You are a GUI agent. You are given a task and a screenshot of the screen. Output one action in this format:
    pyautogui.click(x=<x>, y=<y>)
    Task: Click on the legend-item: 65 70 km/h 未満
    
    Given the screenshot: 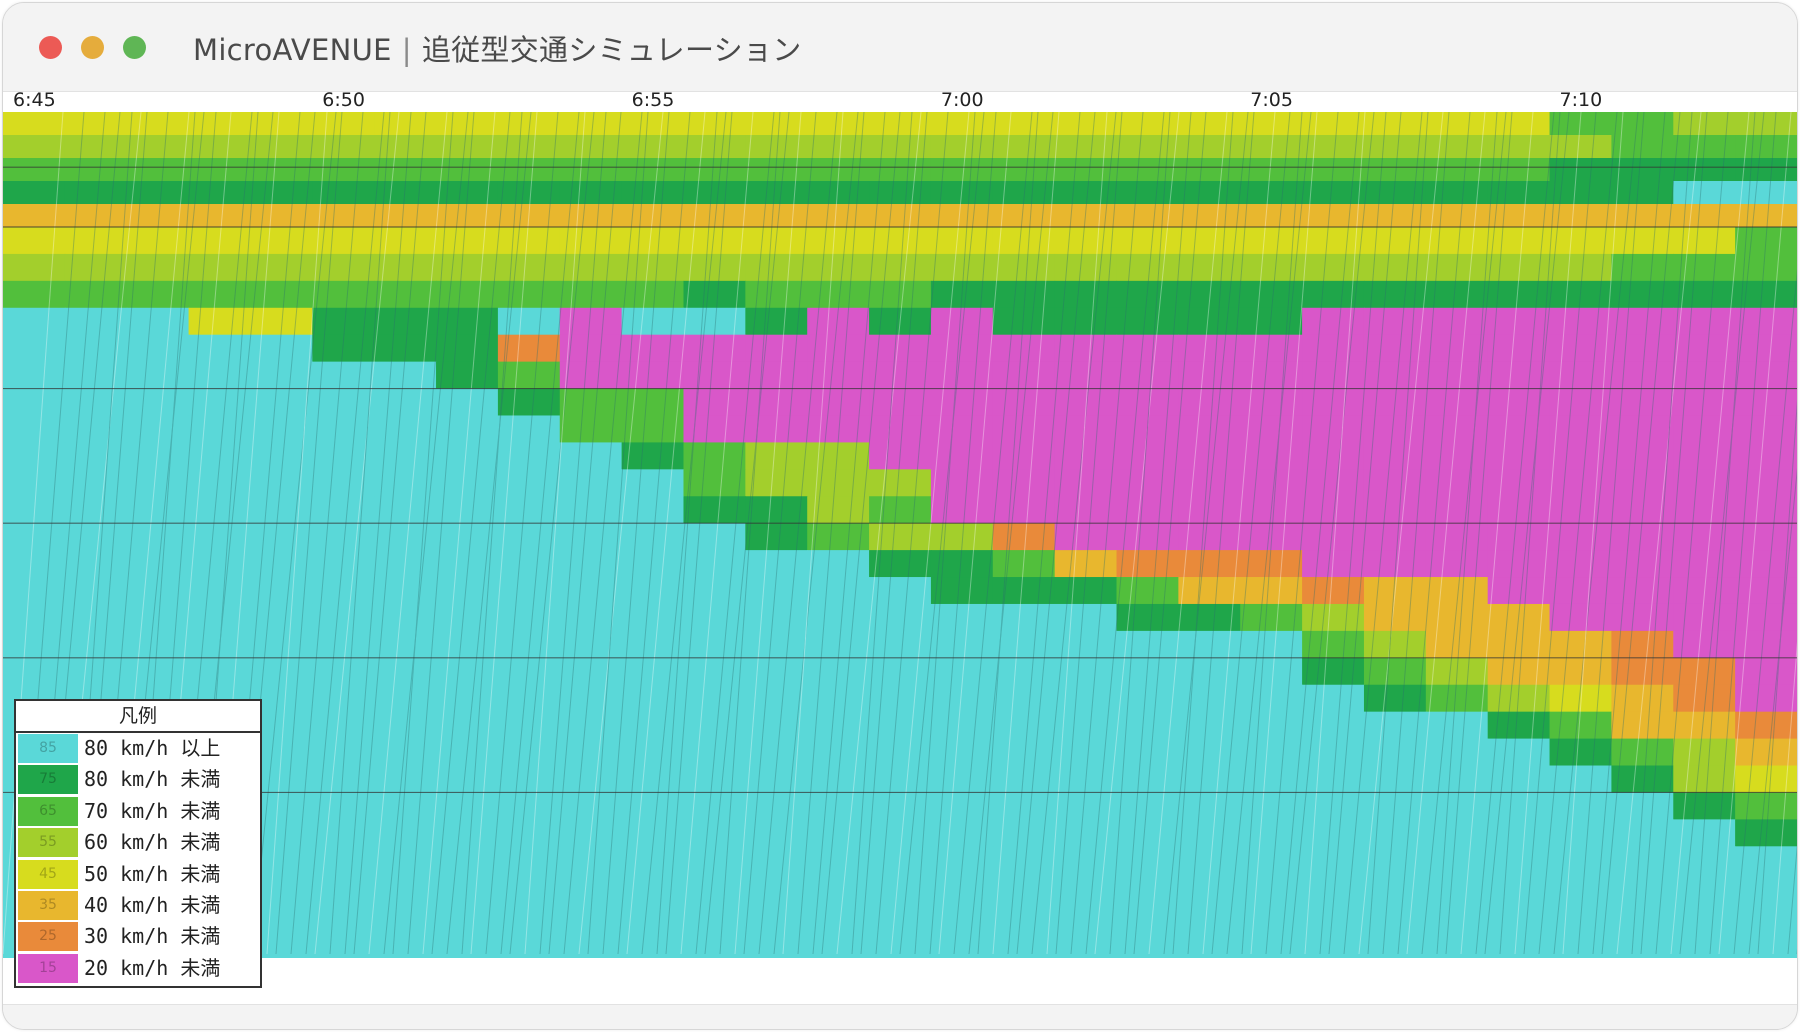 What is the action you would take?
    pyautogui.click(x=138, y=811)
    